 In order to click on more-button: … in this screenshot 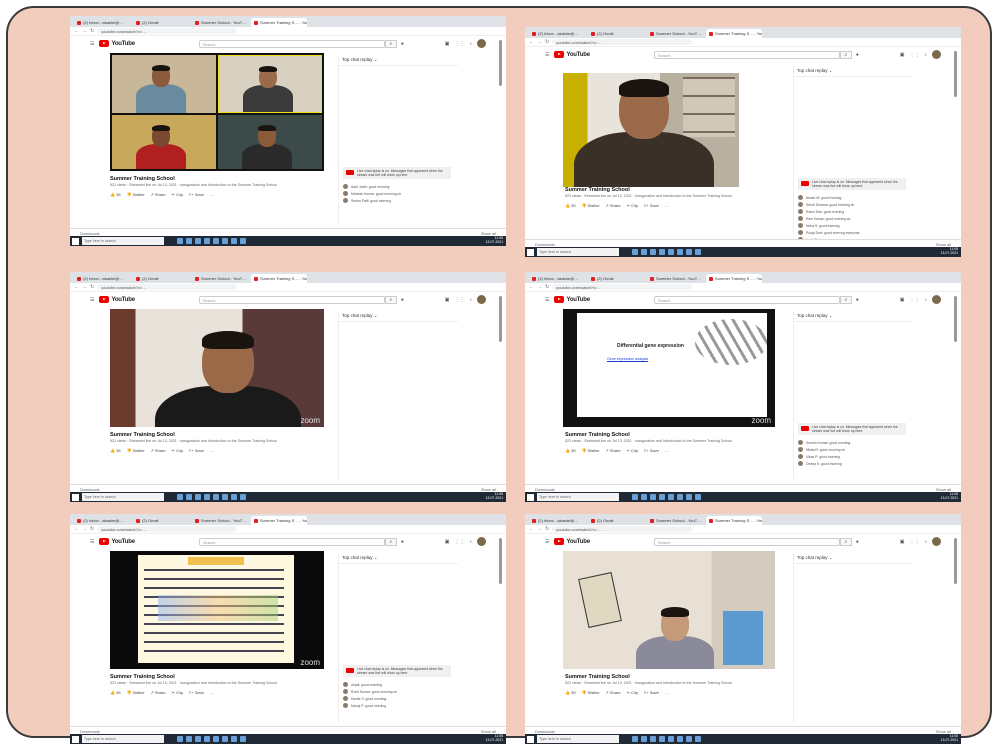, I will do `click(212, 450)`.